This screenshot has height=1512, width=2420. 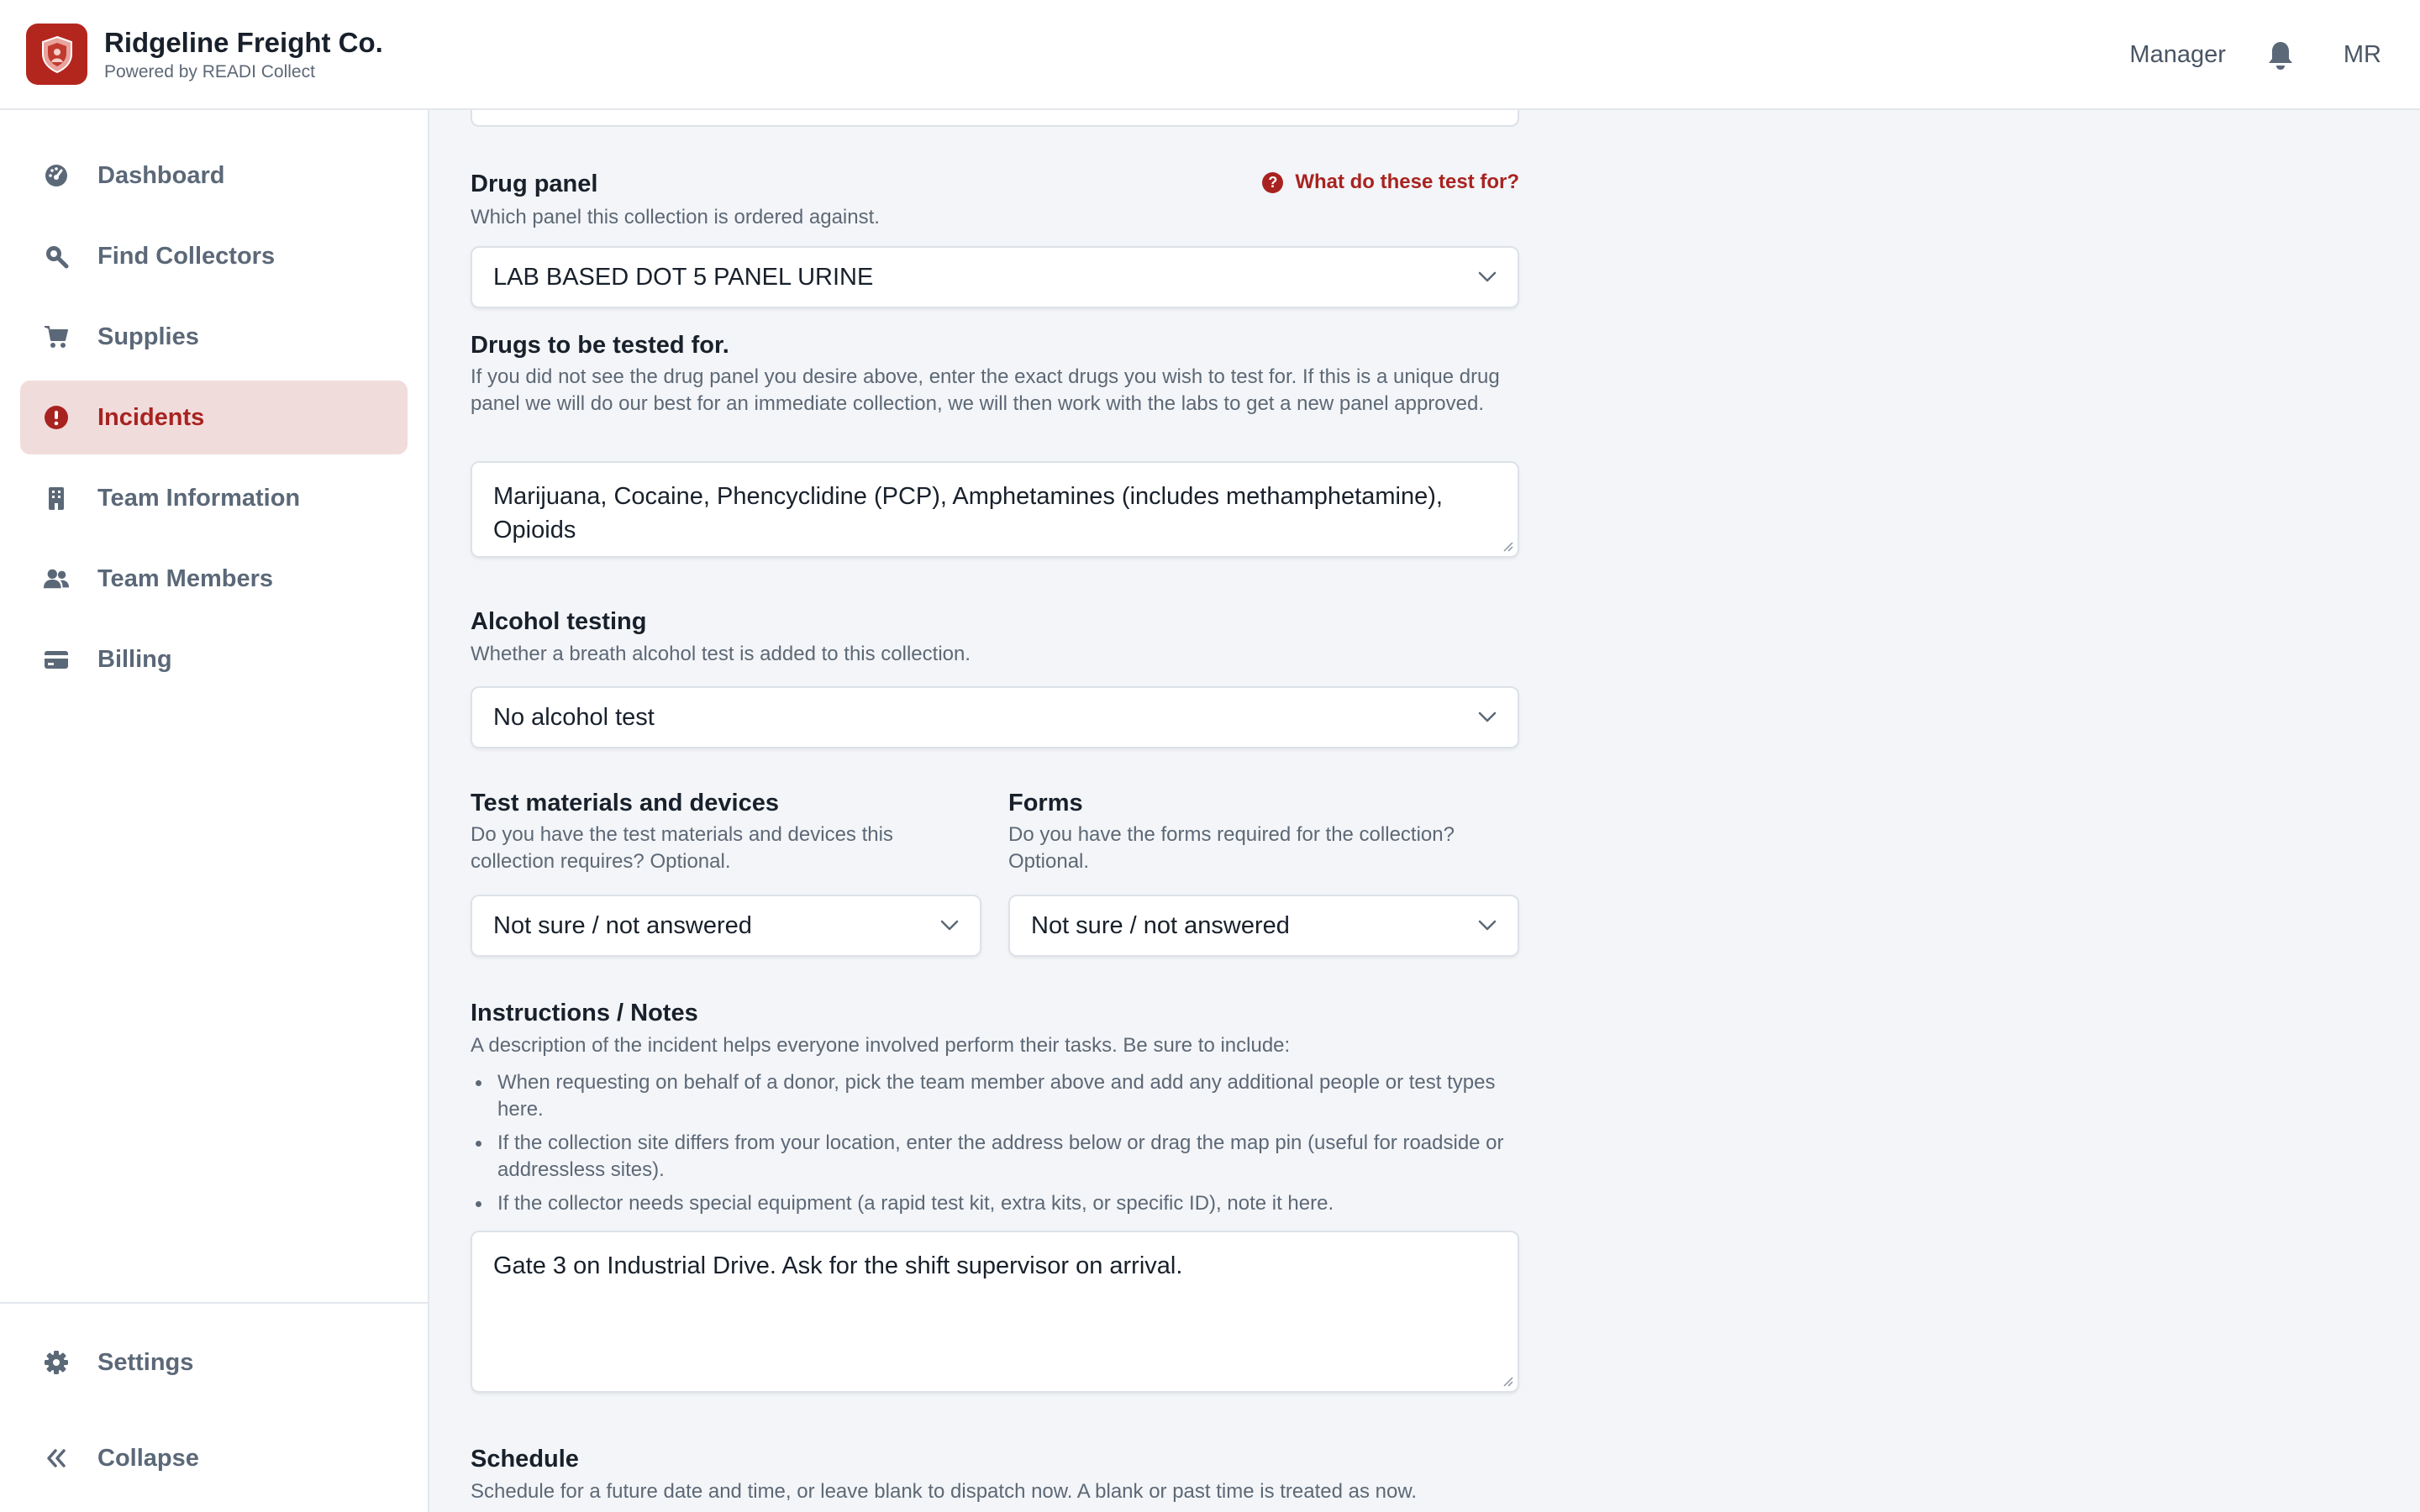 What do you see at coordinates (56, 54) in the screenshot?
I see `shield-logo-icon` at bounding box center [56, 54].